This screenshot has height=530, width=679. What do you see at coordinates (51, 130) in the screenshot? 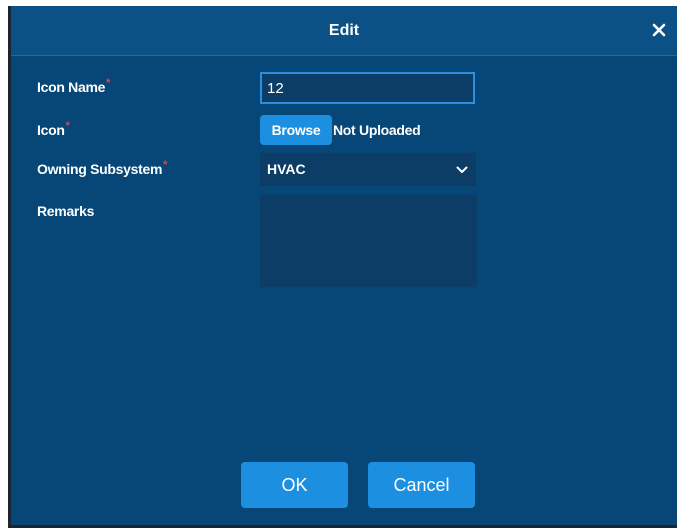
I see `icon-label-text: Icon` at bounding box center [51, 130].